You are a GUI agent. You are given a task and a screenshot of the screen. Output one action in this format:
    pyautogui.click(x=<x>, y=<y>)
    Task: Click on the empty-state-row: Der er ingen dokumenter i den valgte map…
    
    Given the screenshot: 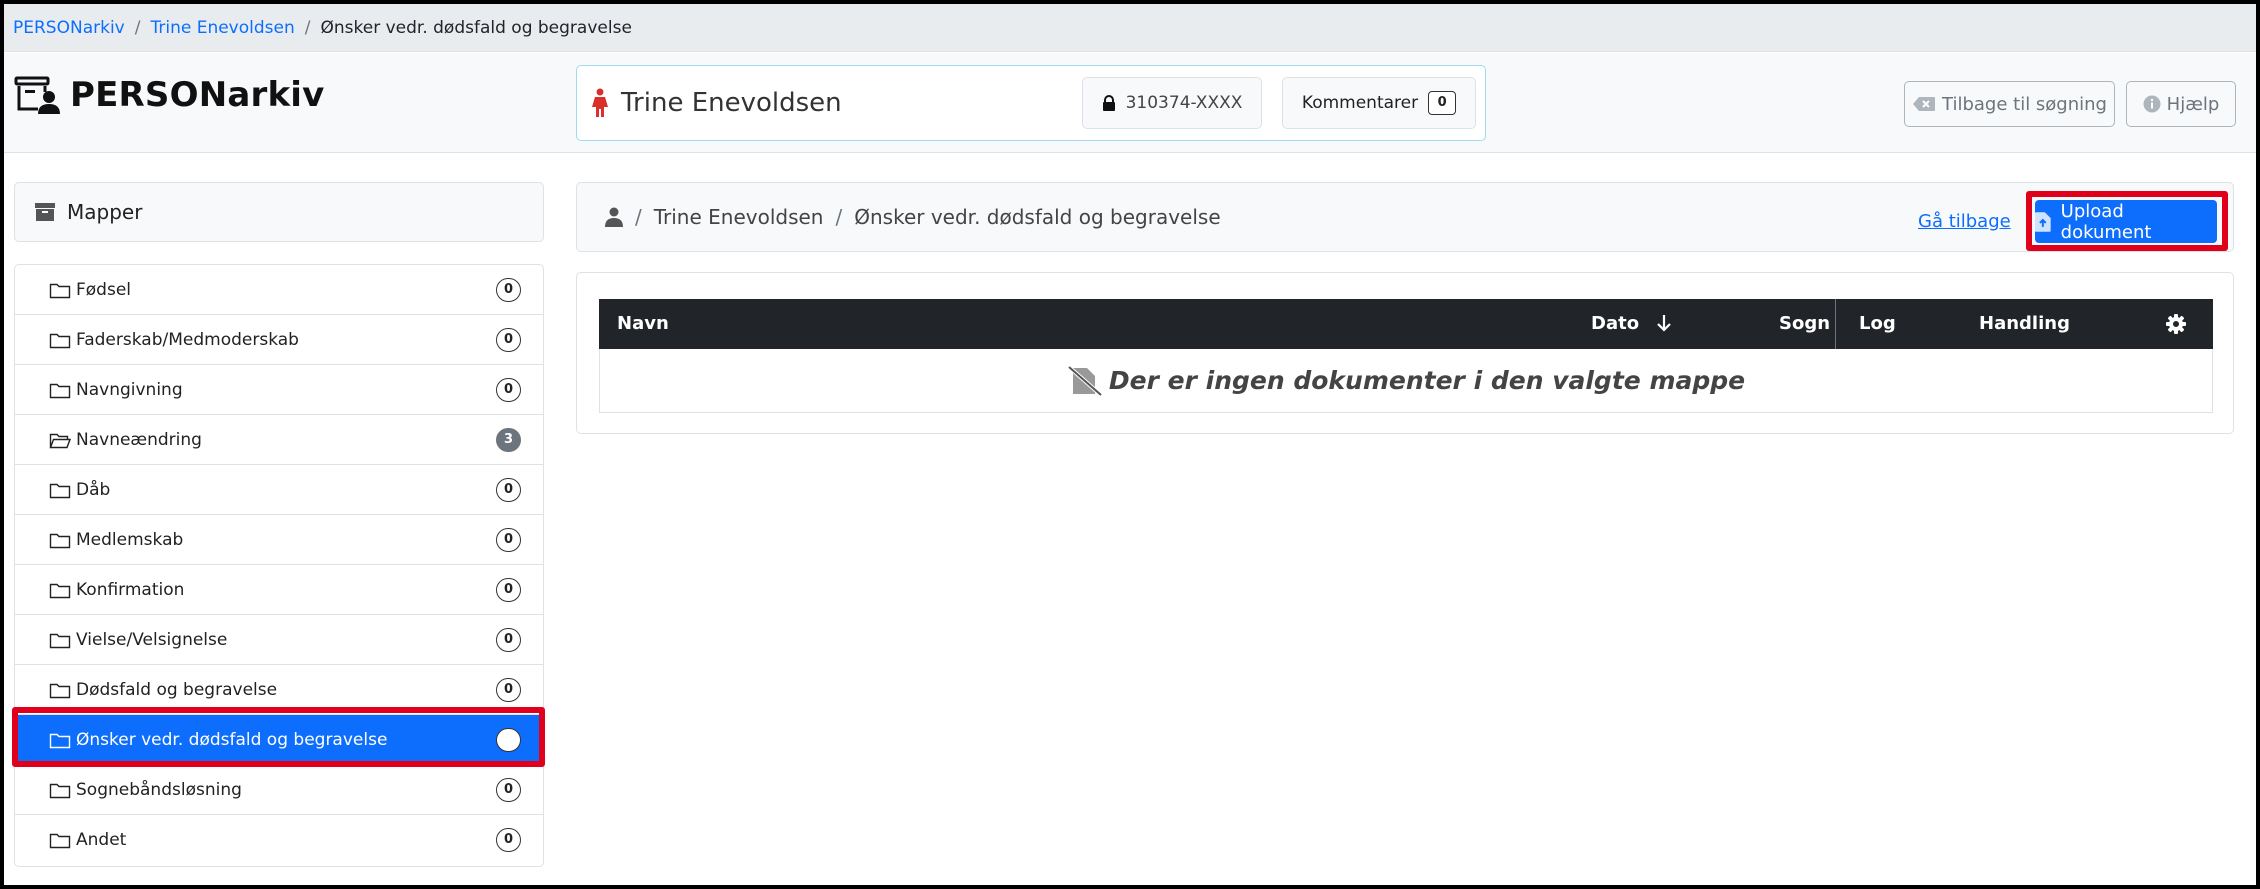 What is the action you would take?
    pyautogui.click(x=1406, y=381)
    